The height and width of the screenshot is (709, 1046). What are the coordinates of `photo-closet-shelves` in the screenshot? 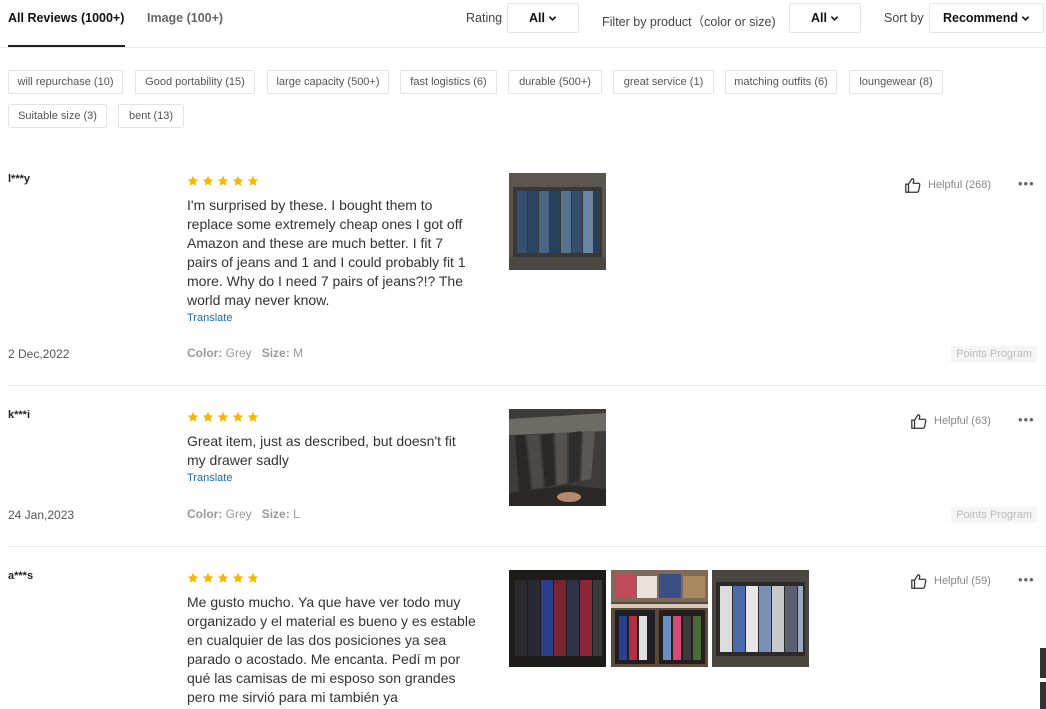 It's located at (659, 618).